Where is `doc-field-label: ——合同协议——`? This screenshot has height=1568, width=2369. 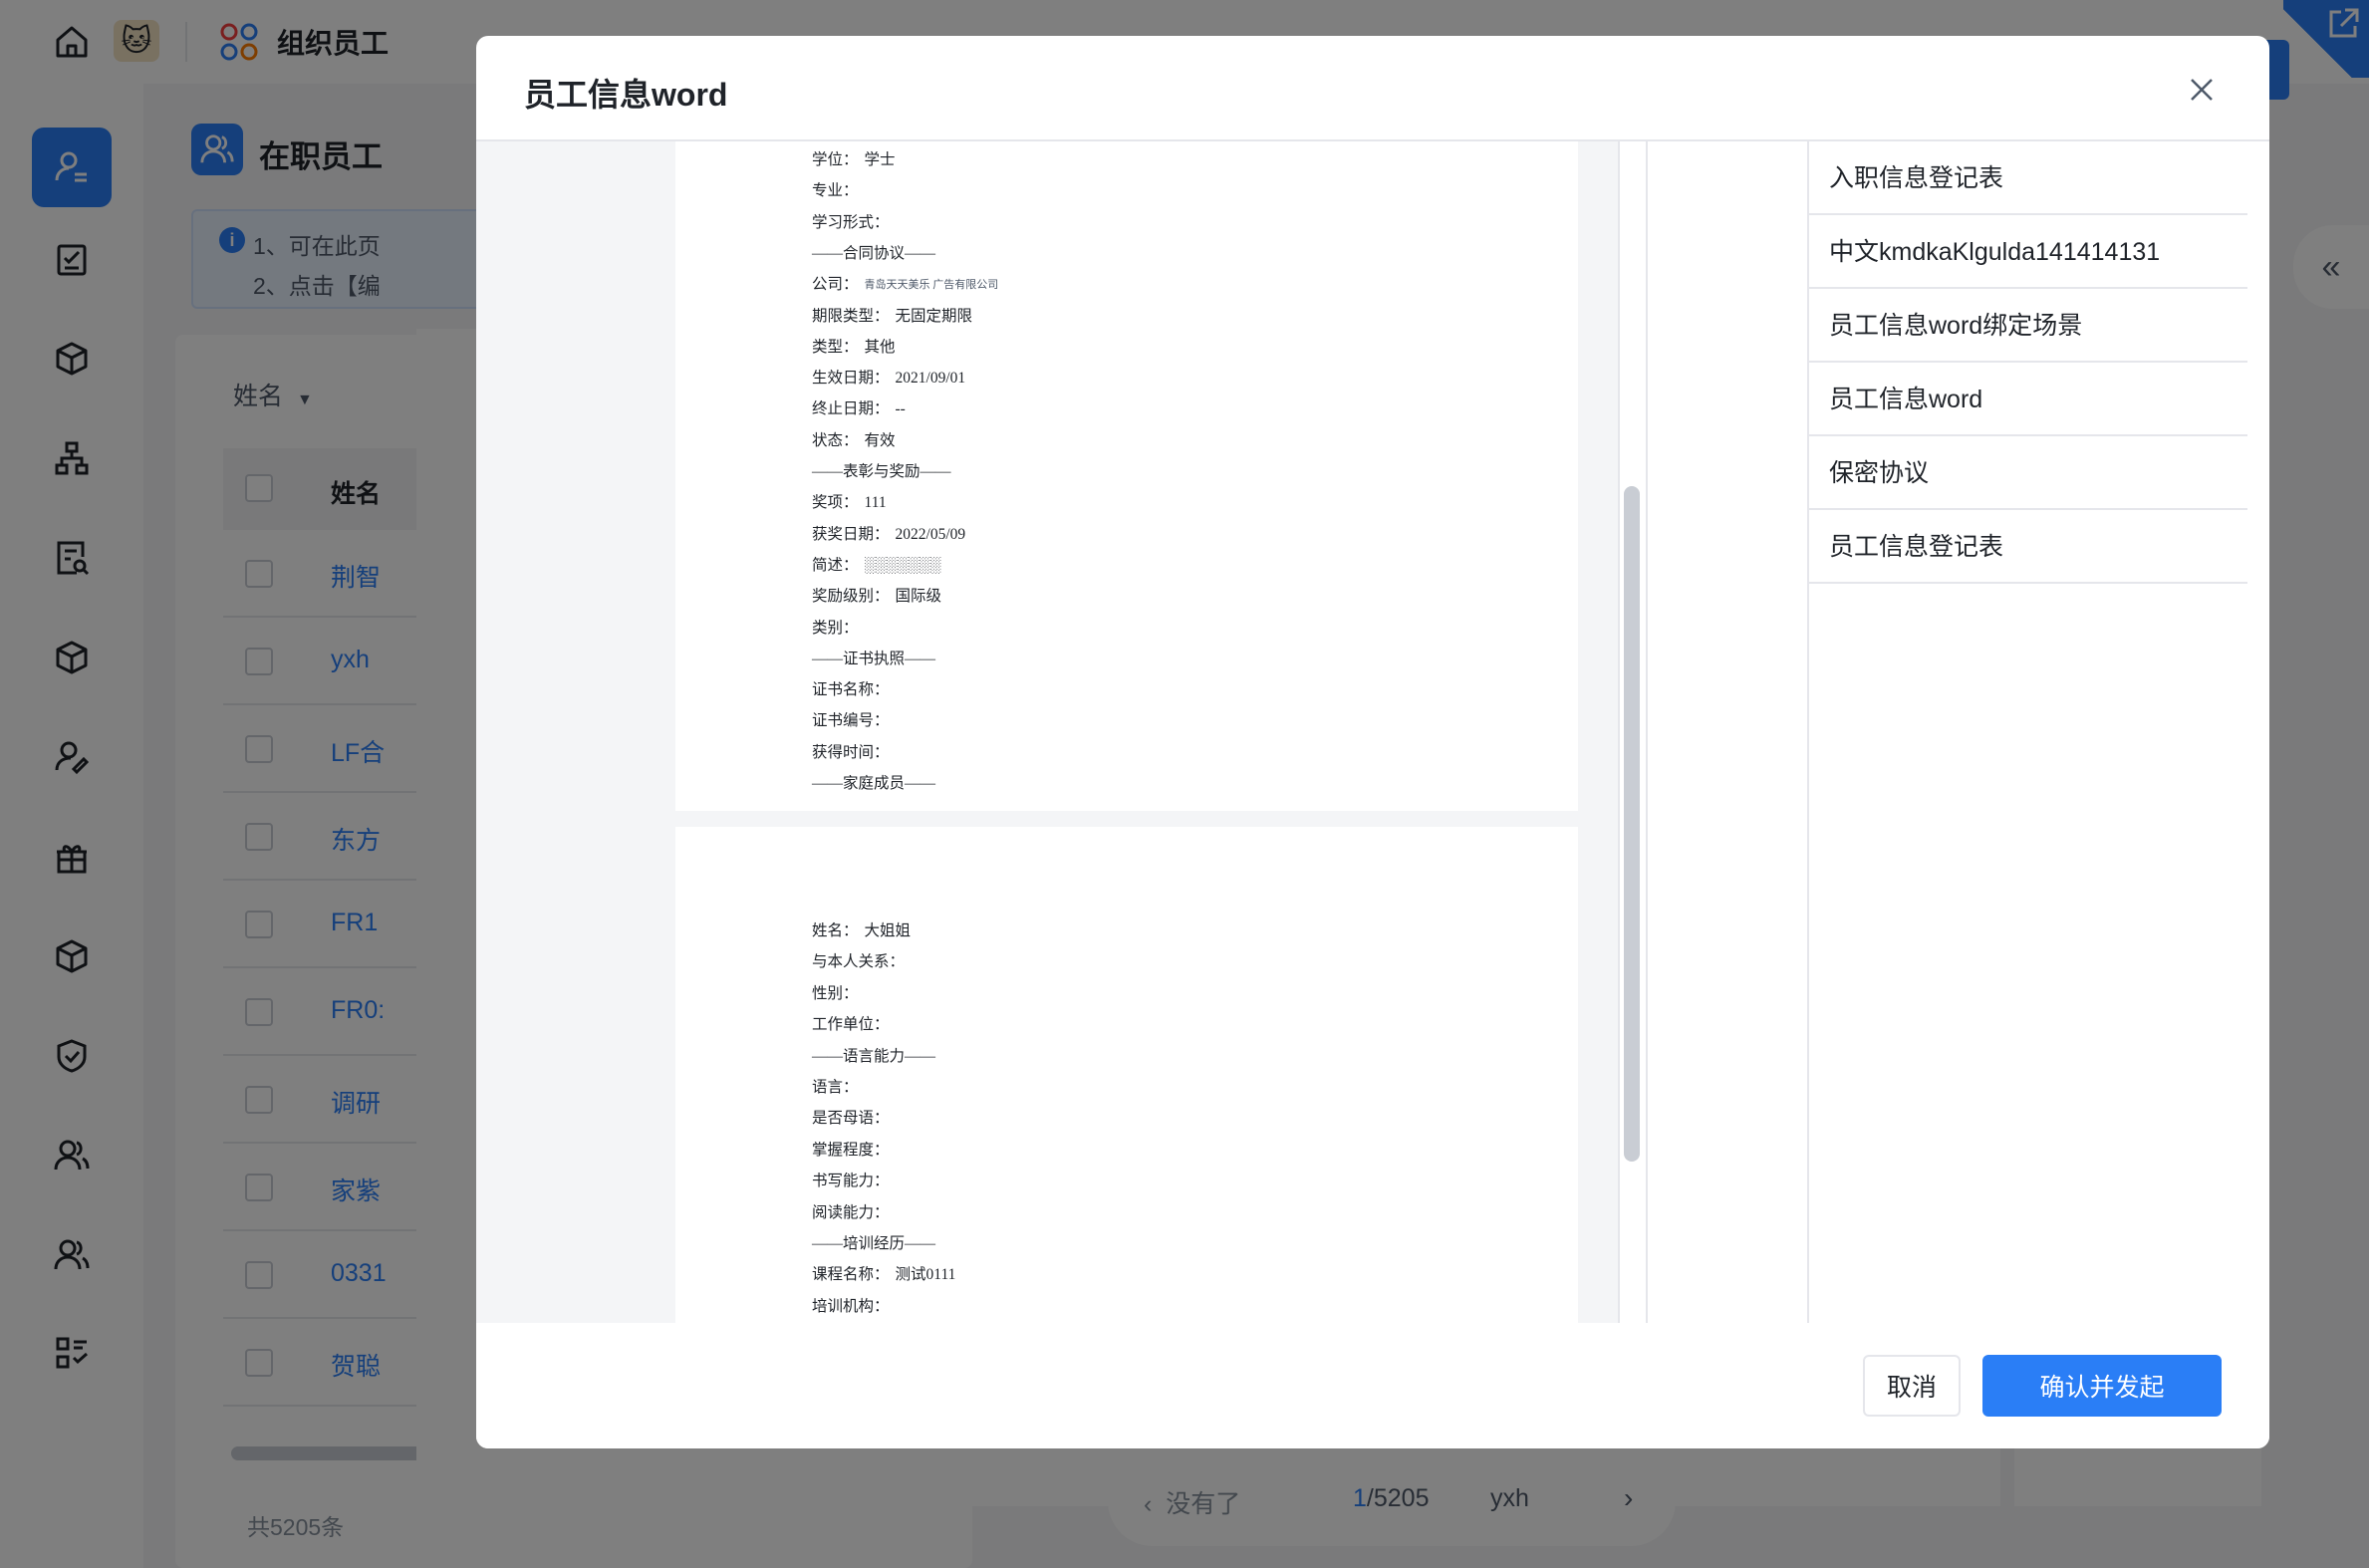
doc-field-label: ——合同协议—— is located at coordinates (874, 253).